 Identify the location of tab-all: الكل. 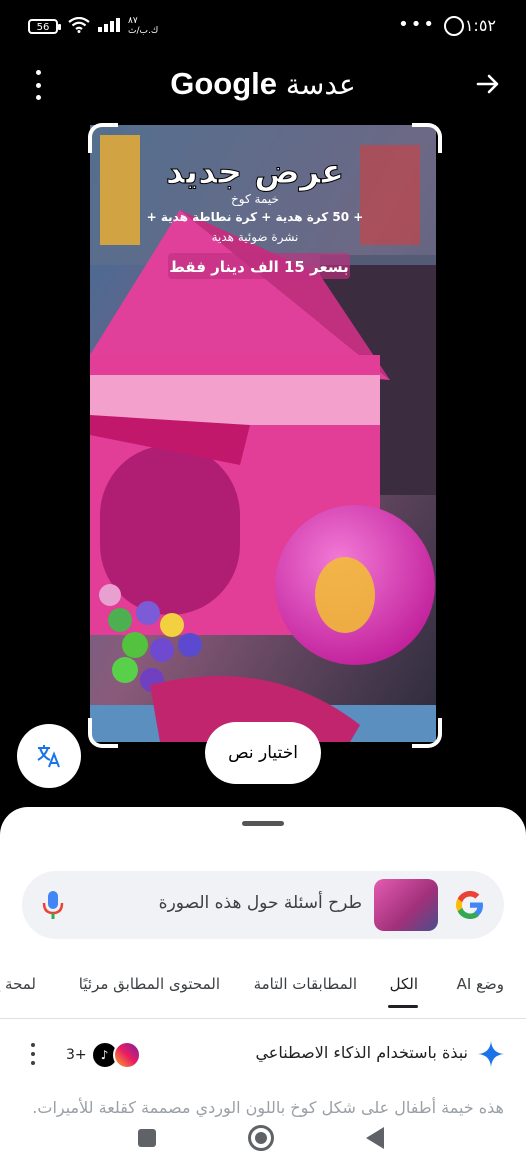
(404, 984).